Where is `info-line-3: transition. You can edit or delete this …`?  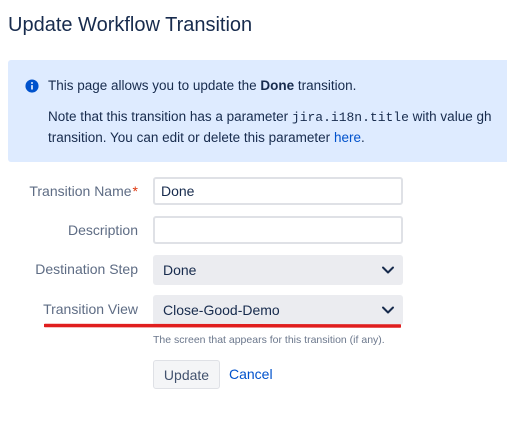
info-line-3: transition. You can edit or delete this … is located at coordinates (206, 138).